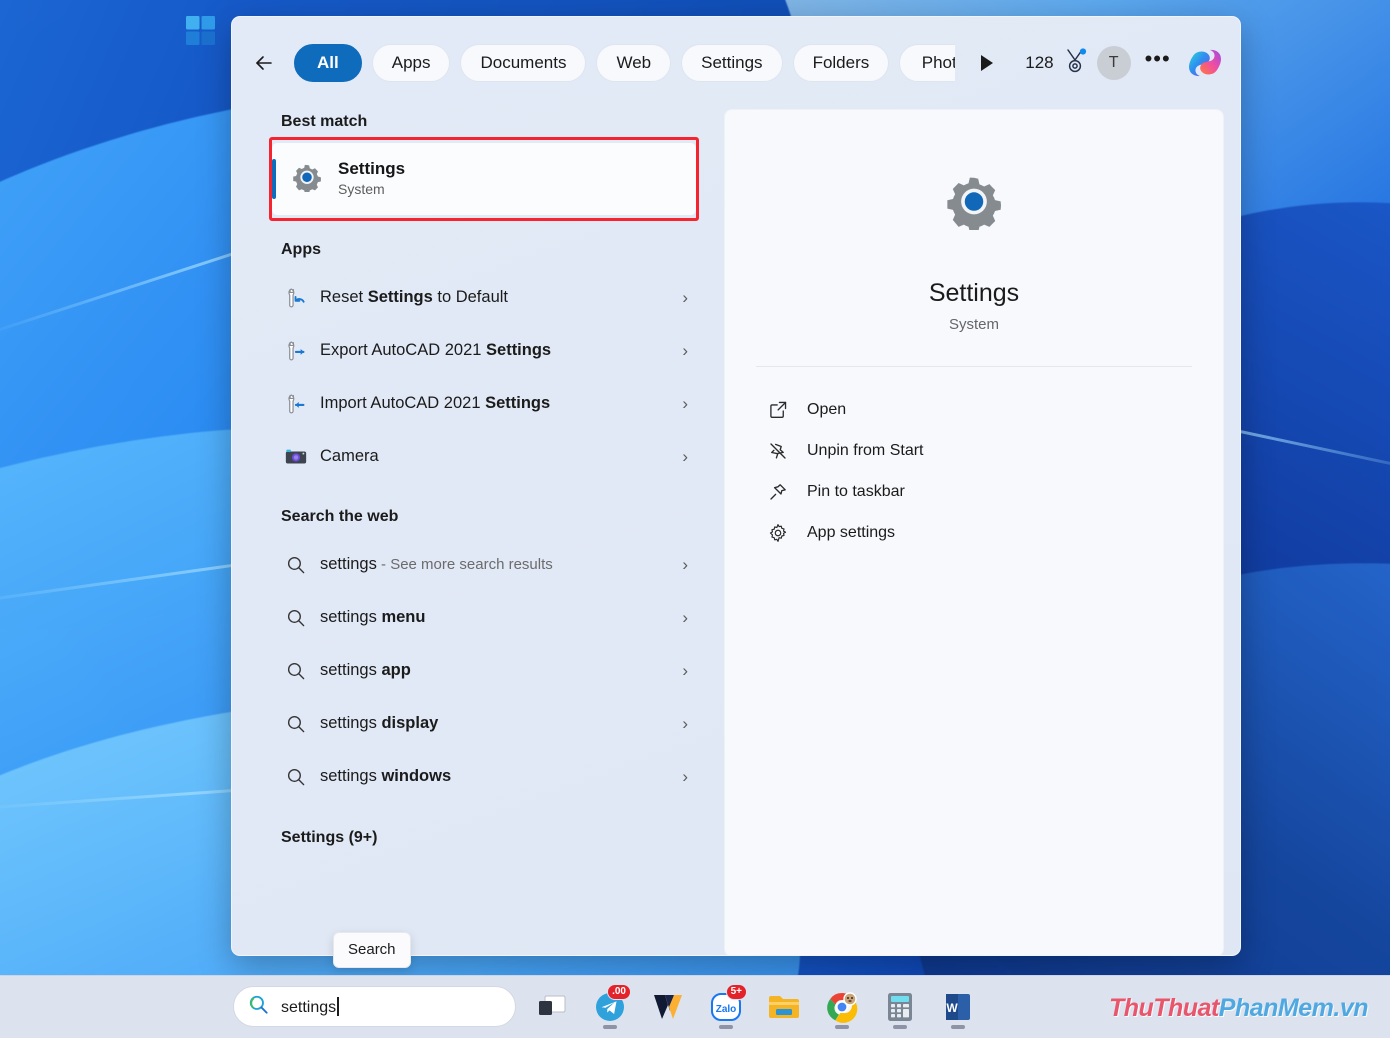 The image size is (1390, 1038). What do you see at coordinates (374, 1006) in the screenshot?
I see `taskbar-search-input: settings` at bounding box center [374, 1006].